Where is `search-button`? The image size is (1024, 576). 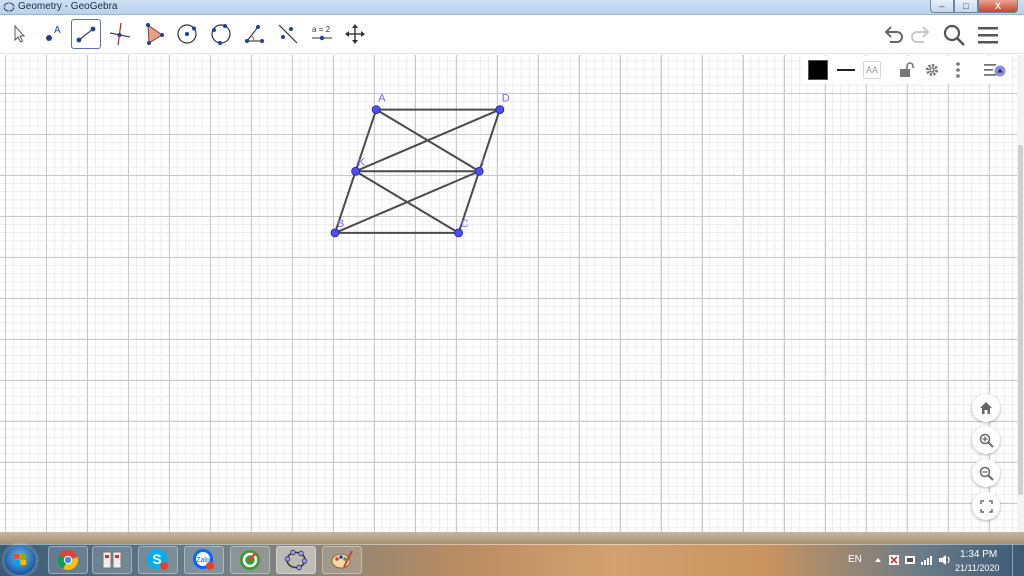
search-button is located at coordinates (954, 35).